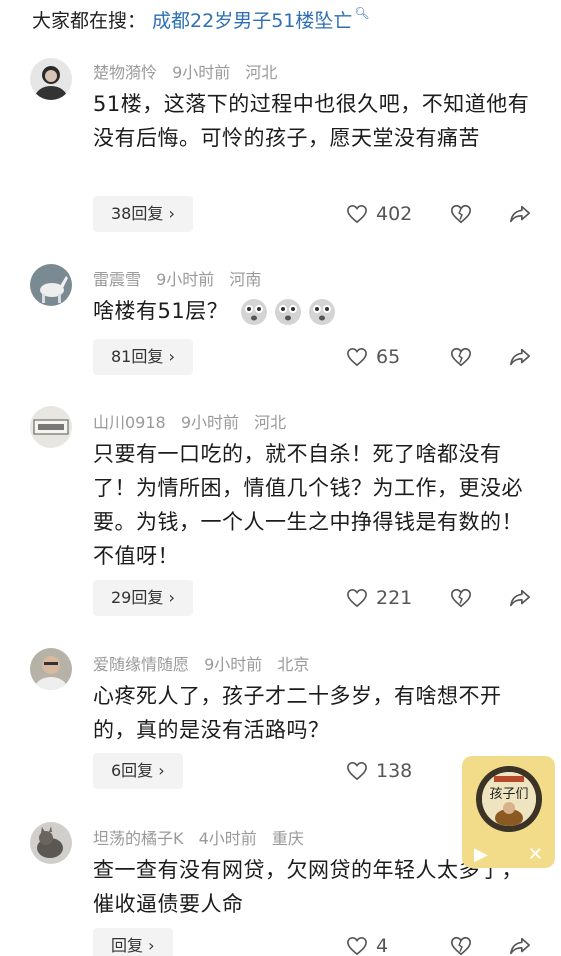 This screenshot has height=956, width=561. I want to click on comment-meta: 爱随缘情随愿 9小时前 北京, so click(206, 663).